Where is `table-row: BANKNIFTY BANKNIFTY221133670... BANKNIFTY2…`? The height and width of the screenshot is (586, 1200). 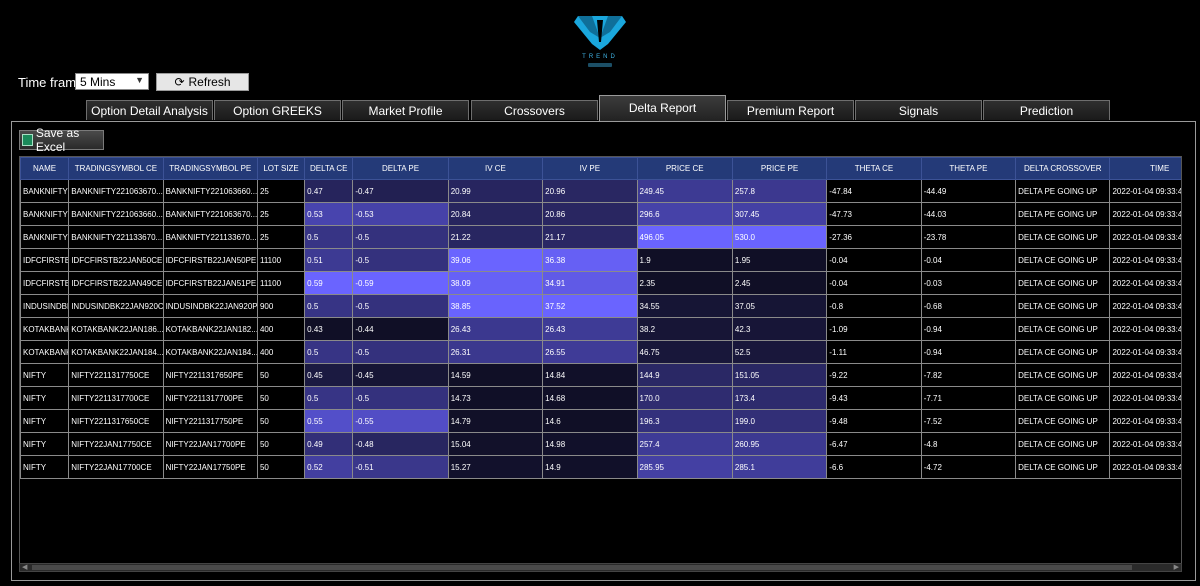 table-row: BANKNIFTY BANKNIFTY221133670... BANKNIFTY2… is located at coordinates (600, 237).